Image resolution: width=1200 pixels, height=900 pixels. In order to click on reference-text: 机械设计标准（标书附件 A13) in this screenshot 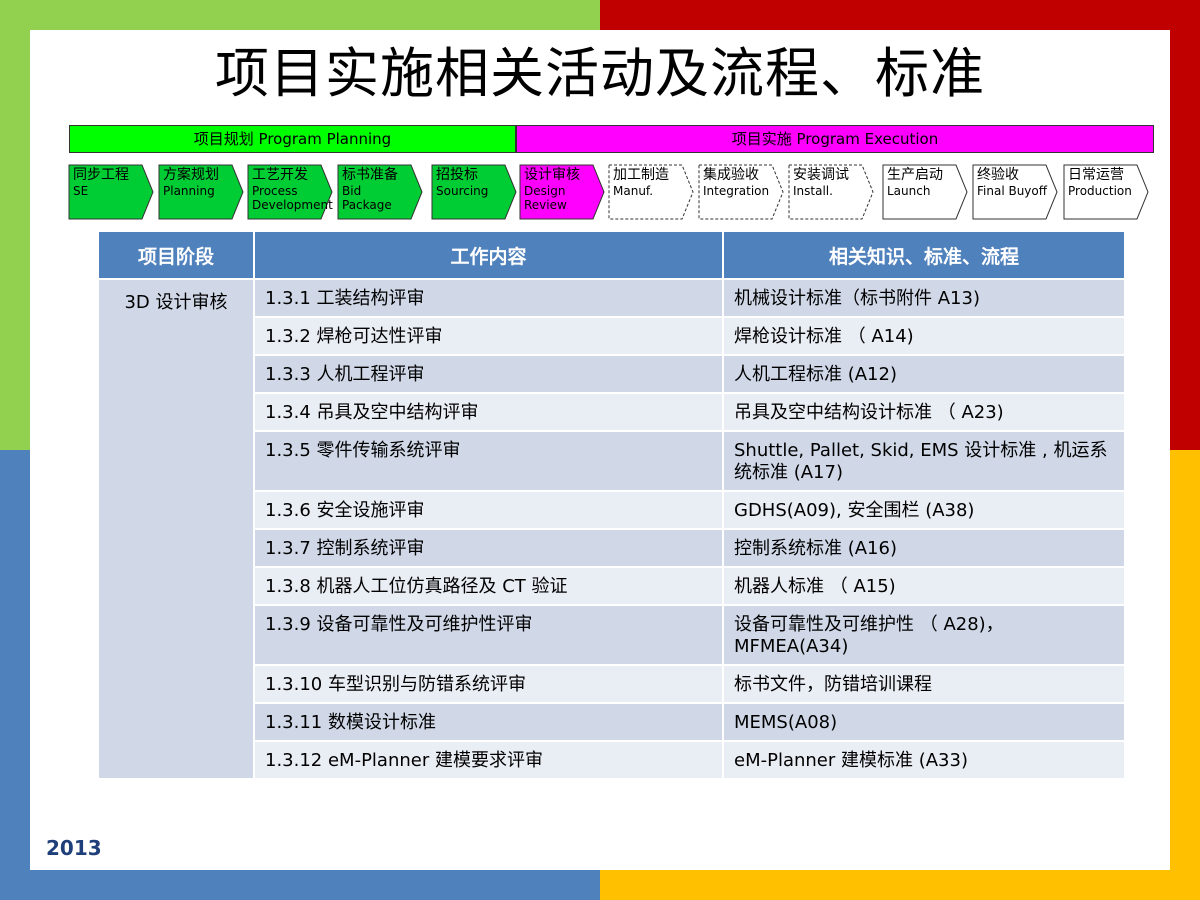, I will do `click(857, 298)`.